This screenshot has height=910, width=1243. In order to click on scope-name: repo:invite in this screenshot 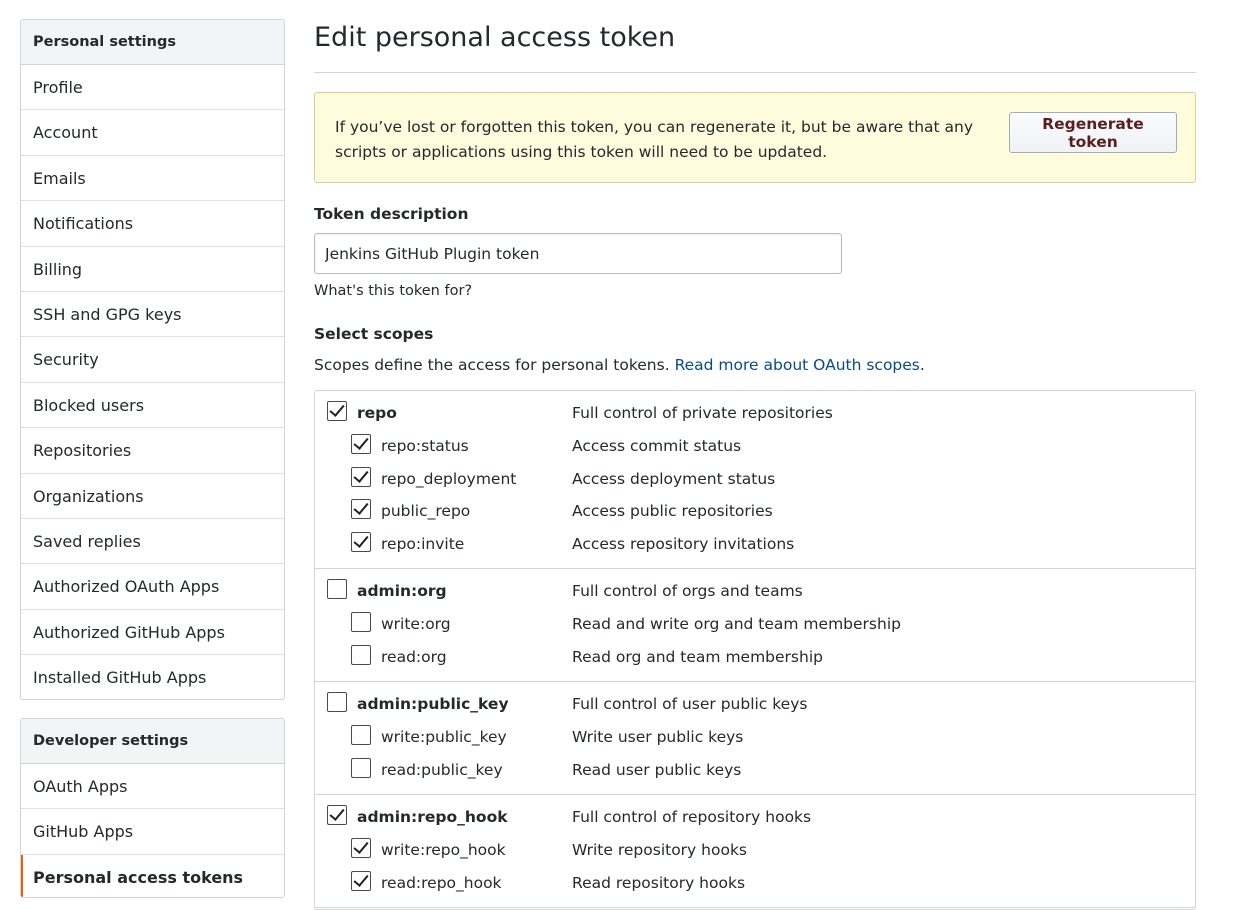, I will do `click(423, 543)`.